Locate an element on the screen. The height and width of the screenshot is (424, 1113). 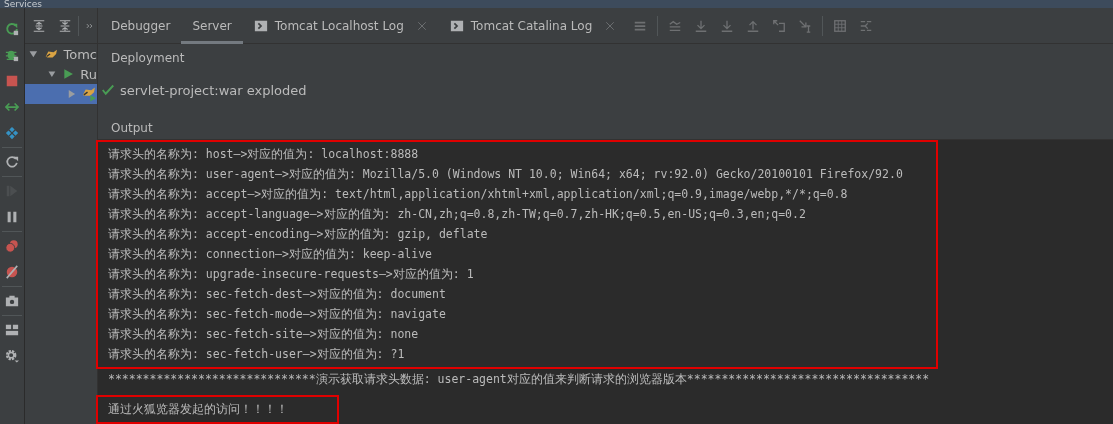
upload-icon is located at coordinates (753, 25).